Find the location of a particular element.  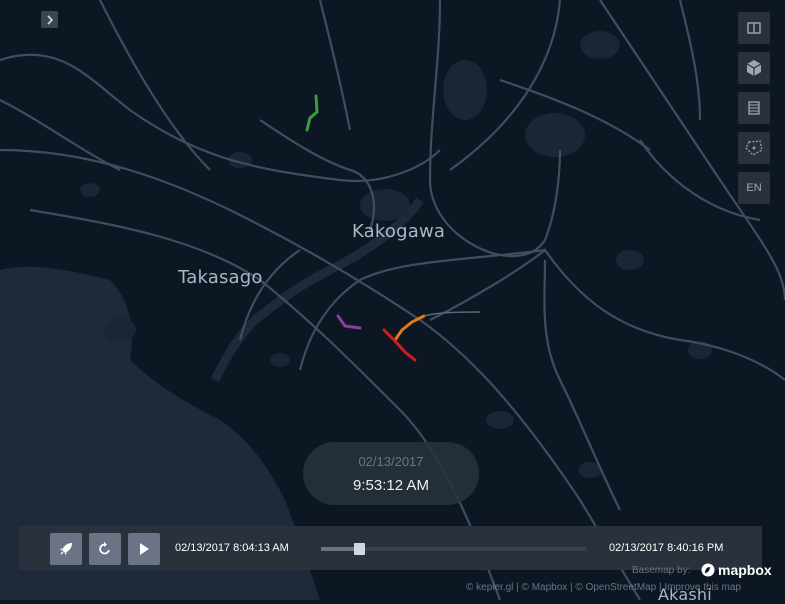

time-slider is located at coordinates (453, 549).